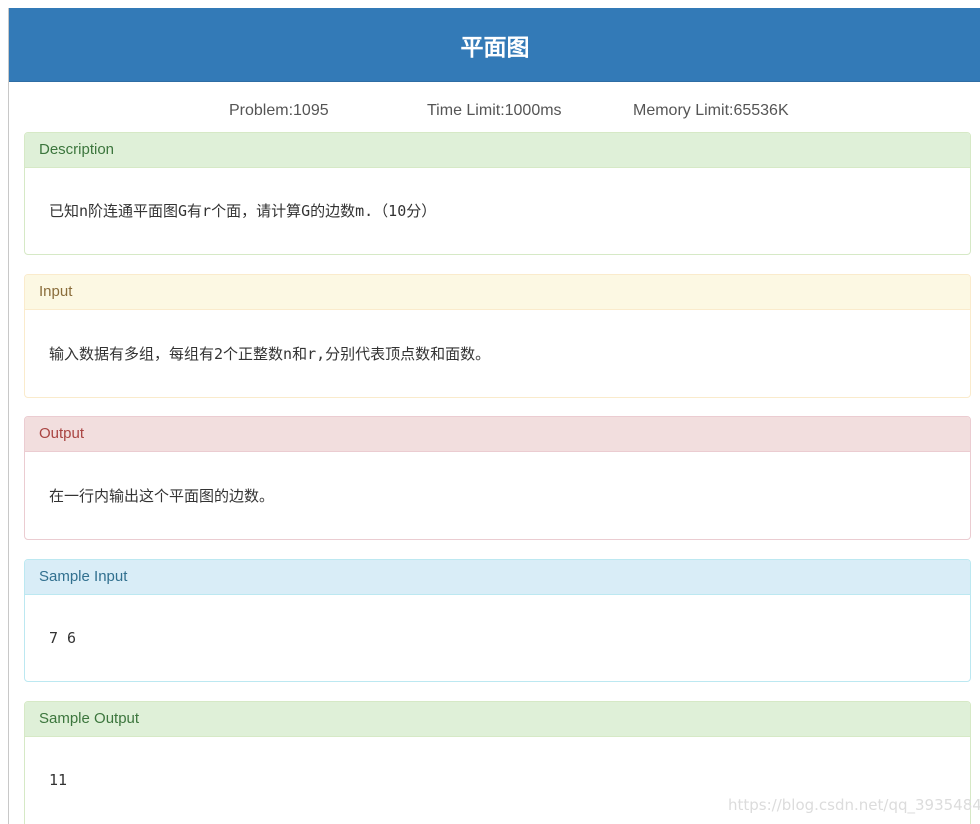  Describe the element at coordinates (162, 496) in the screenshot. I see `output-body: 在一行内输出这个平面图的边数。` at that location.